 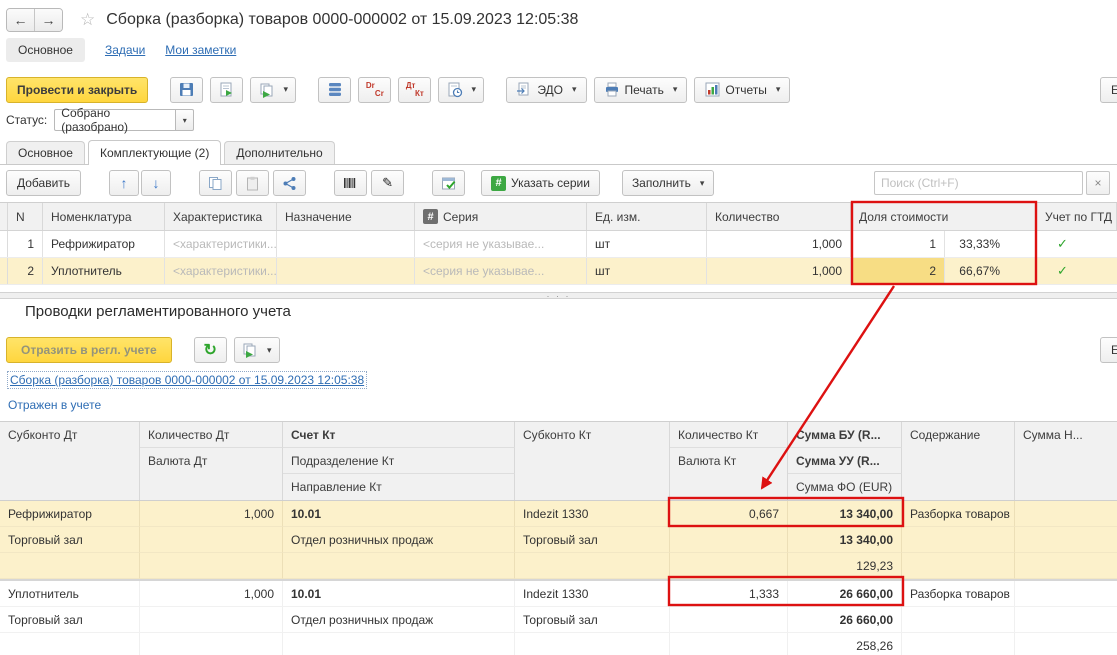 I want to click on cell-content: Разборка товаров, so click(x=958, y=594).